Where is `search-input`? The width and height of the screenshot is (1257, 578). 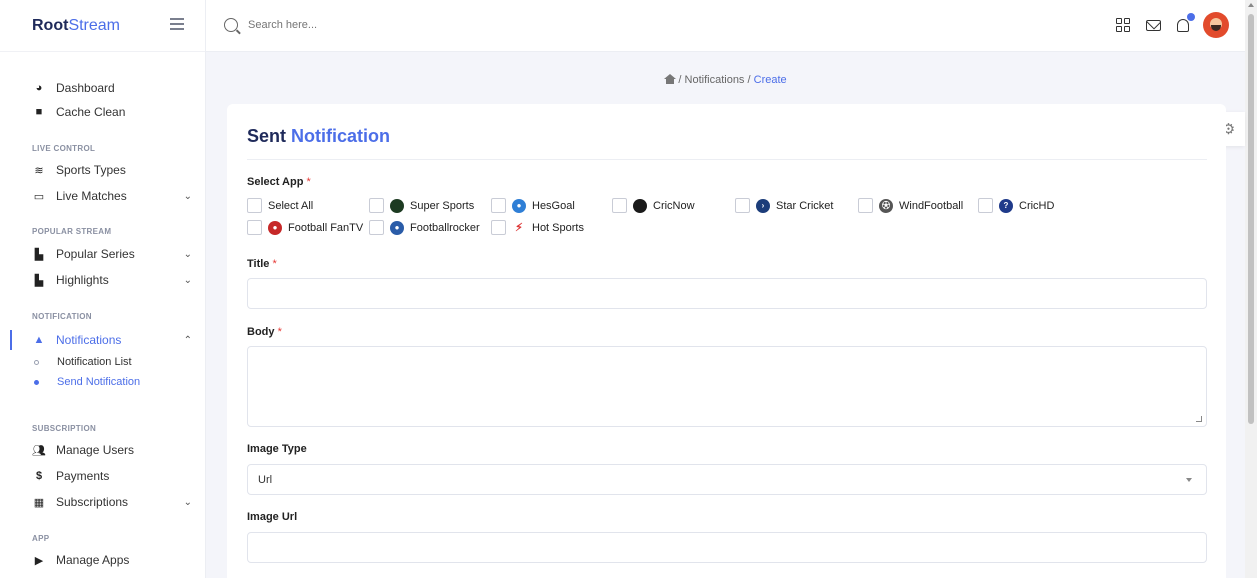 search-input is located at coordinates (348, 25).